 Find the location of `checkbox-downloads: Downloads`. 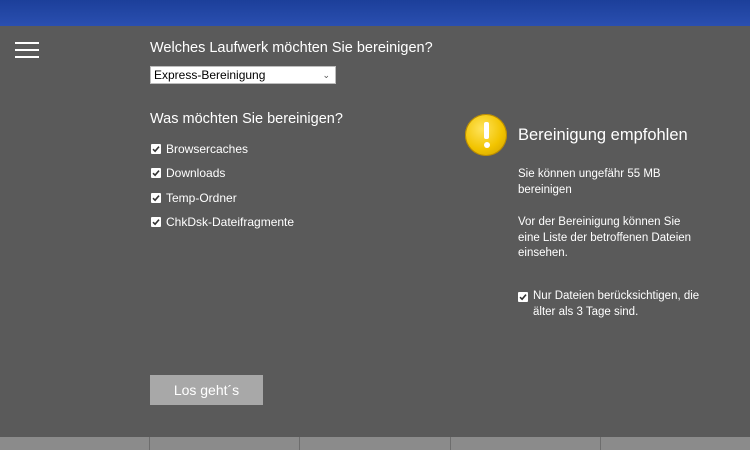

checkbox-downloads: Downloads is located at coordinates (188, 173).